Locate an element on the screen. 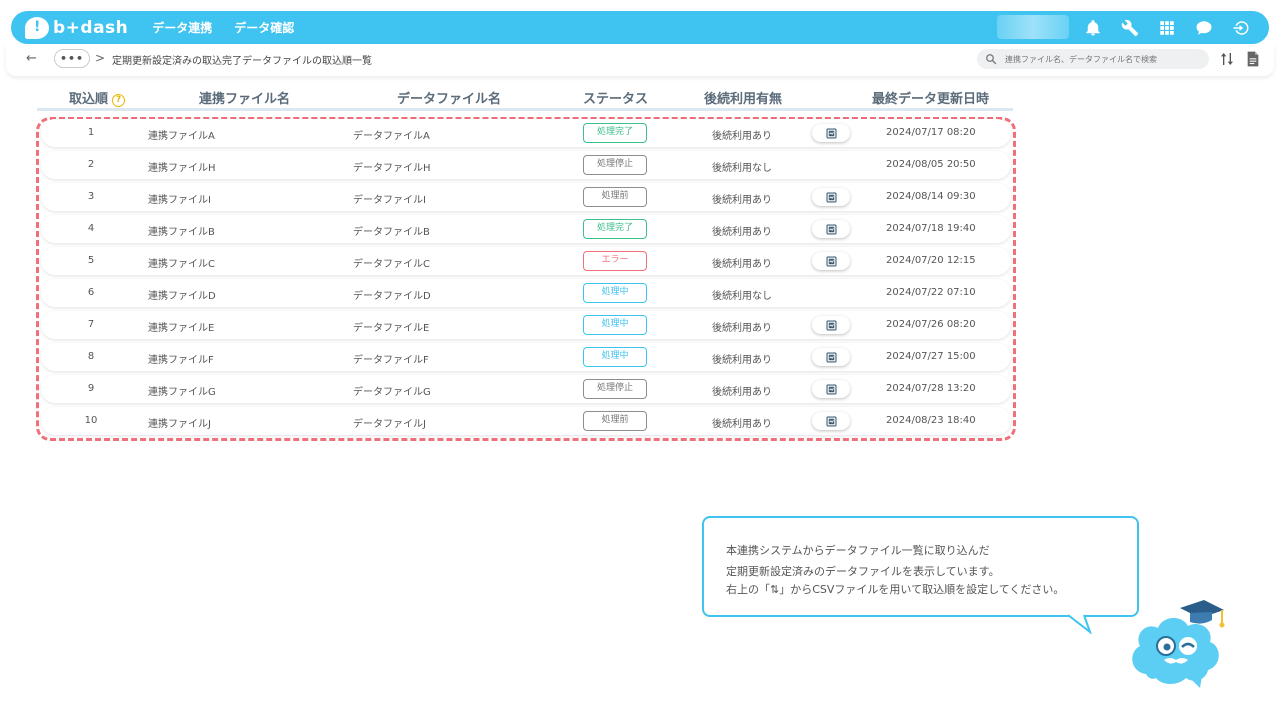  cell-link-file: 連携ファイルJ is located at coordinates (179, 424).